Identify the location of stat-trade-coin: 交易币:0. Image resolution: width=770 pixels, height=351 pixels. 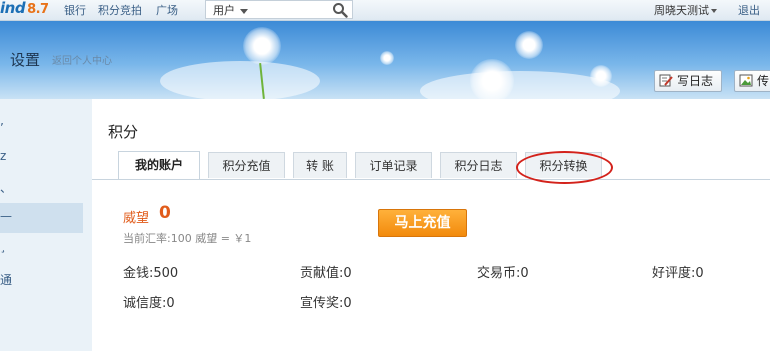
(503, 271).